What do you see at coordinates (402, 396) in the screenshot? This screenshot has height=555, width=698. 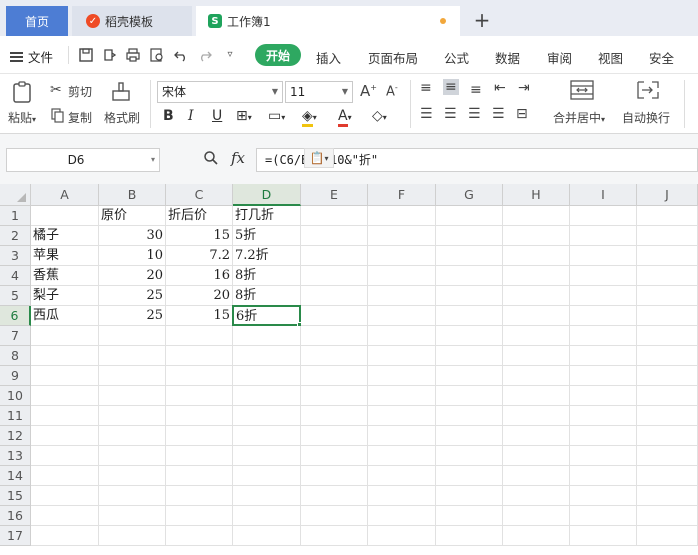 I see `cell-f10` at bounding box center [402, 396].